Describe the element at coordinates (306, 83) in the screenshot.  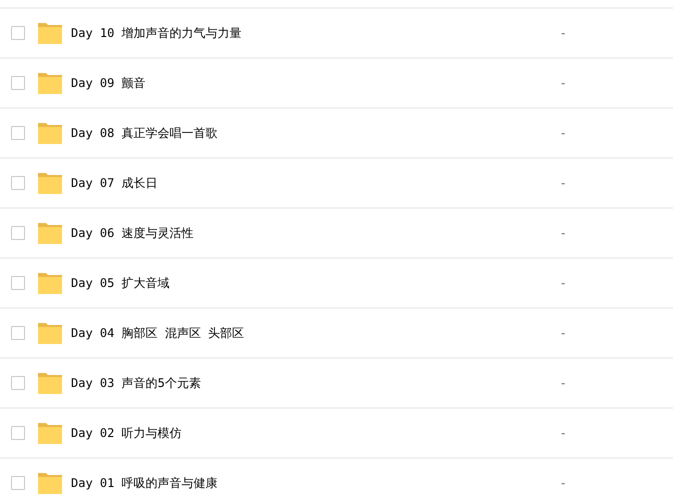
I see `folder-name: Day 09 颤音` at that location.